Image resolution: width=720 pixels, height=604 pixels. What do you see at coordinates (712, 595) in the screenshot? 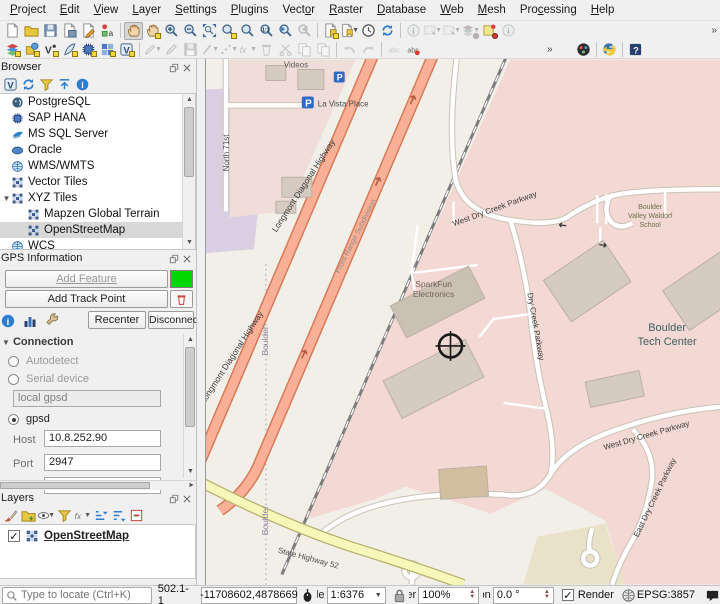
I see `messages-bubble-icon` at bounding box center [712, 595].